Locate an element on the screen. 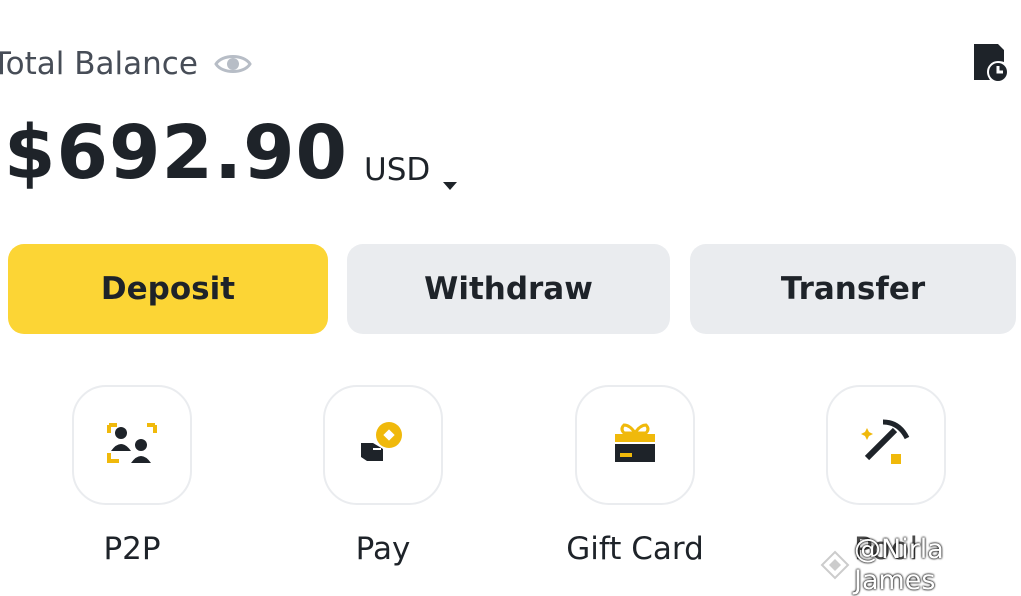  p2p-tile is located at coordinates (132, 445).